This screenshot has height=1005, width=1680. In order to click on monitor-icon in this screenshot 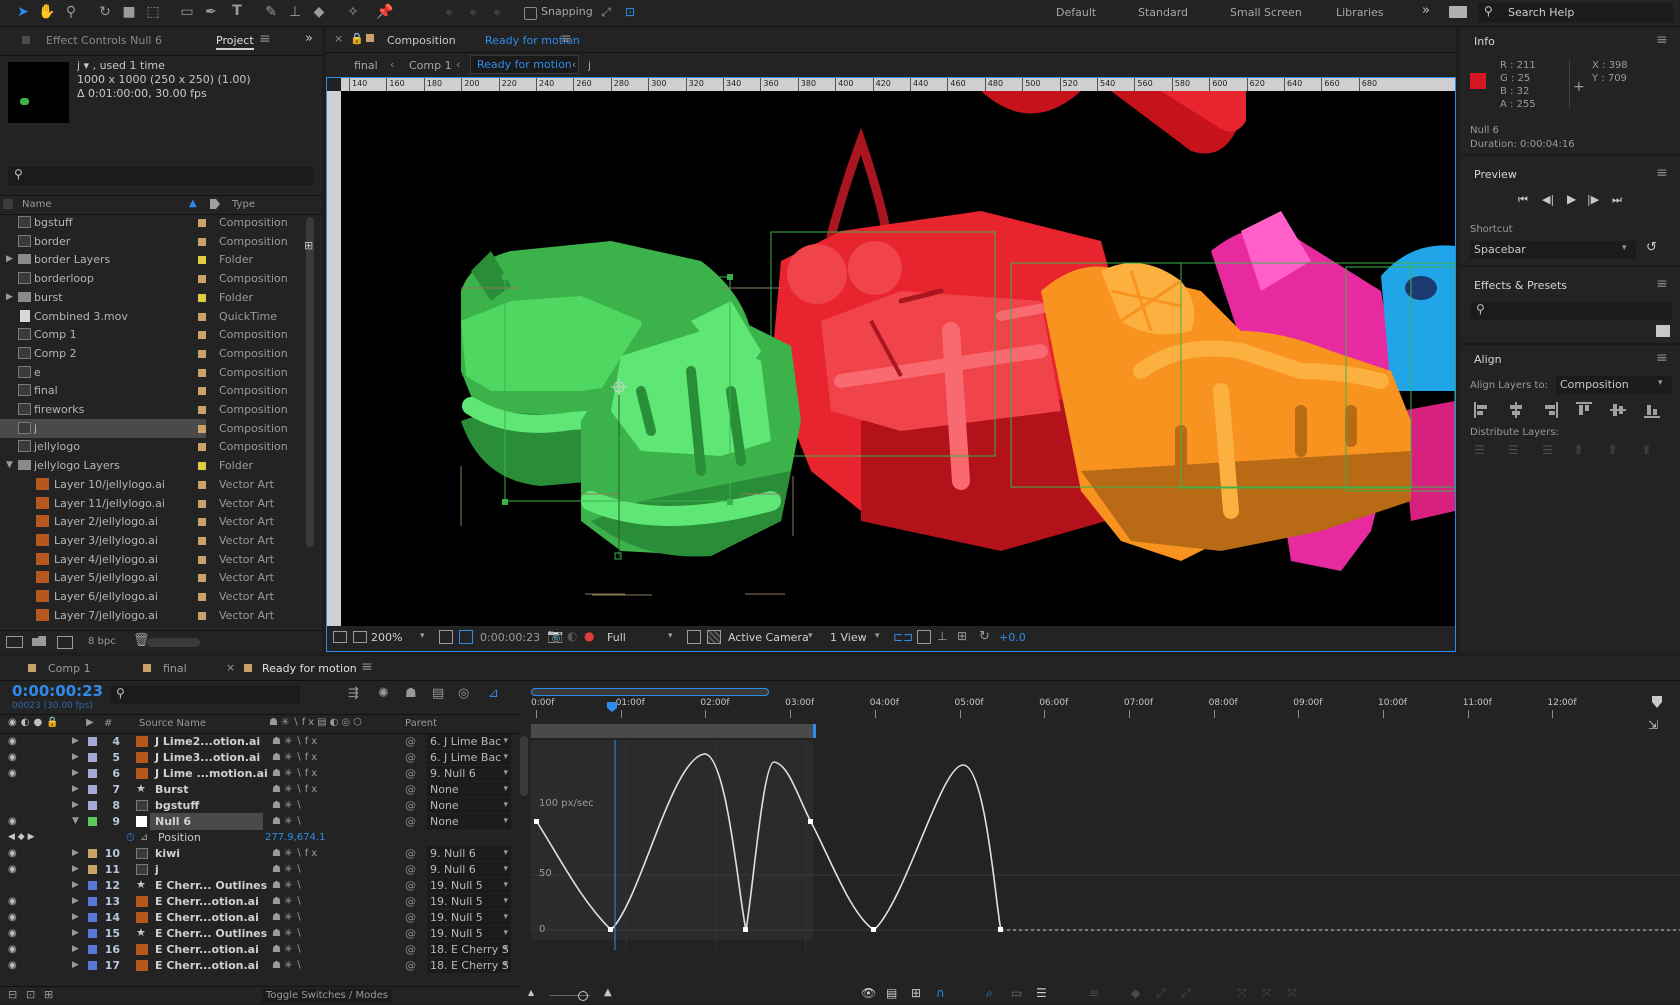, I will do `click(360, 637)`.